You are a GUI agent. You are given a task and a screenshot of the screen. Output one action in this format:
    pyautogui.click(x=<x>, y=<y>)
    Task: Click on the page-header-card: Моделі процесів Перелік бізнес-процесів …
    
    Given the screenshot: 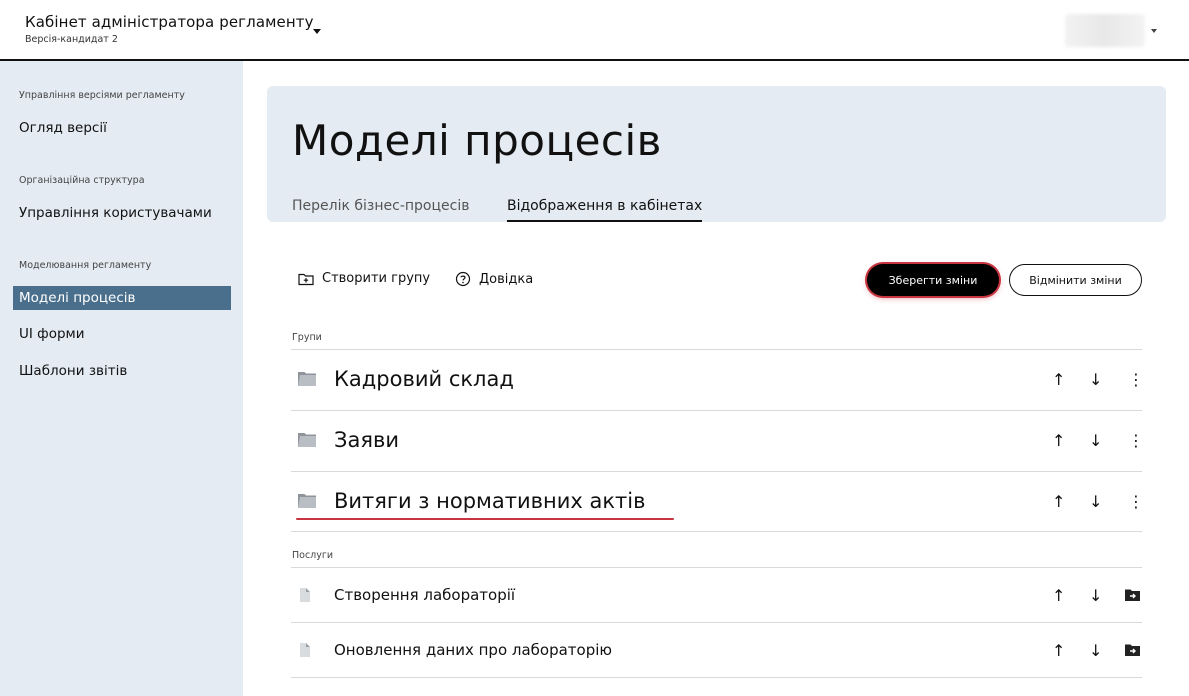 What is the action you would take?
    pyautogui.click(x=716, y=154)
    